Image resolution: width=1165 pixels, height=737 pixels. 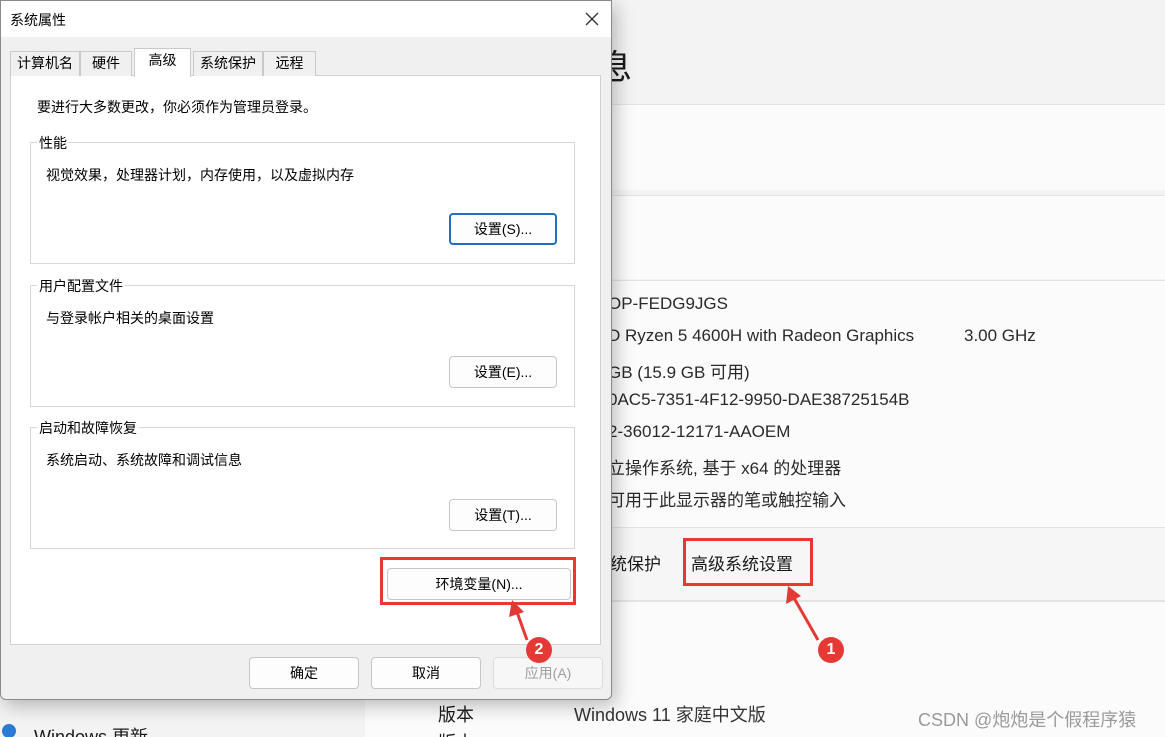 I want to click on annotation-arrows, so click(x=664, y=613).